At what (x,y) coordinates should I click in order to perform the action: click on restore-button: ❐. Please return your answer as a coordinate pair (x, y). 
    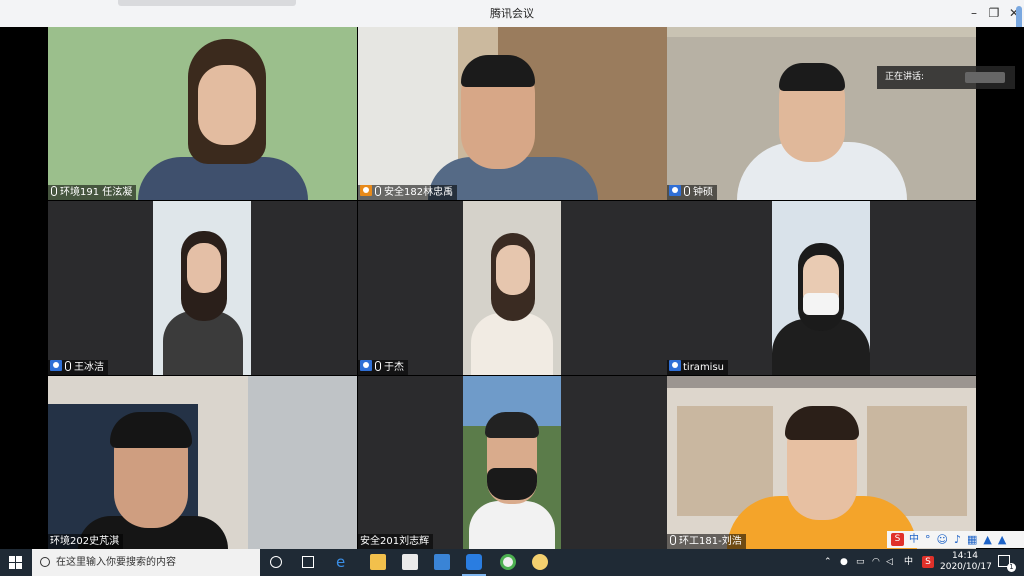
    Looking at the image, I should click on (994, 13).